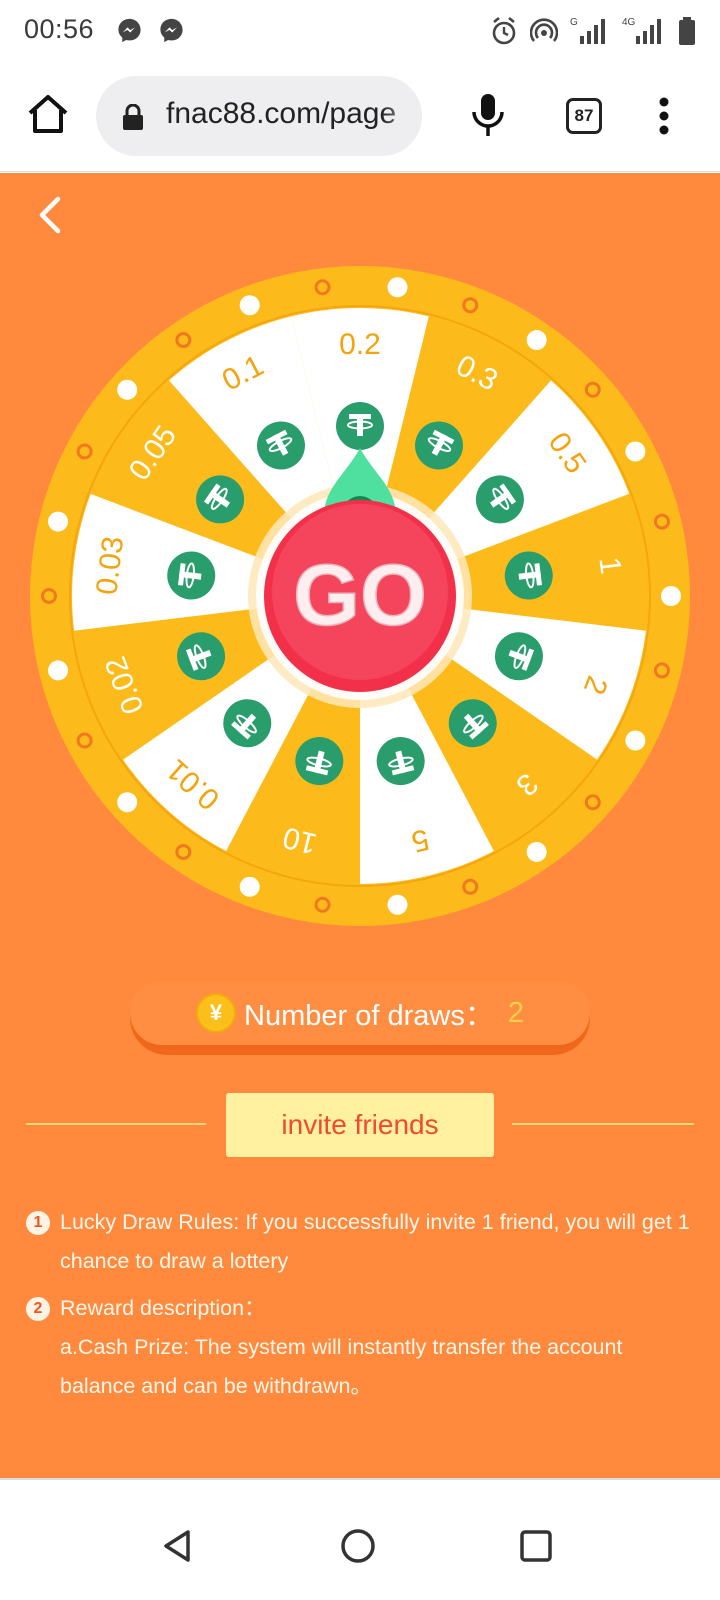 This screenshot has height=1600, width=720. What do you see at coordinates (360, 344) in the screenshot?
I see `wheel-segment-label: 0.2` at bounding box center [360, 344].